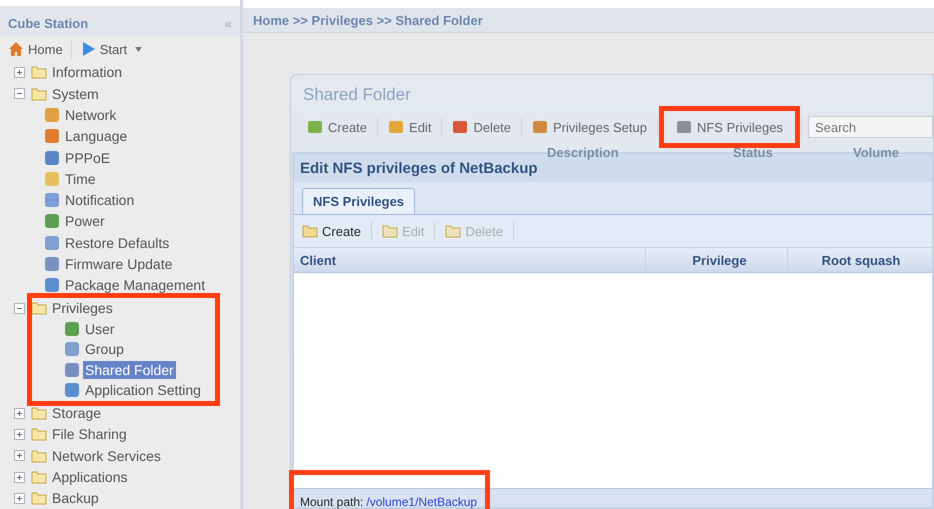 The height and width of the screenshot is (509, 934). I want to click on tree-item: Storage, so click(77, 413).